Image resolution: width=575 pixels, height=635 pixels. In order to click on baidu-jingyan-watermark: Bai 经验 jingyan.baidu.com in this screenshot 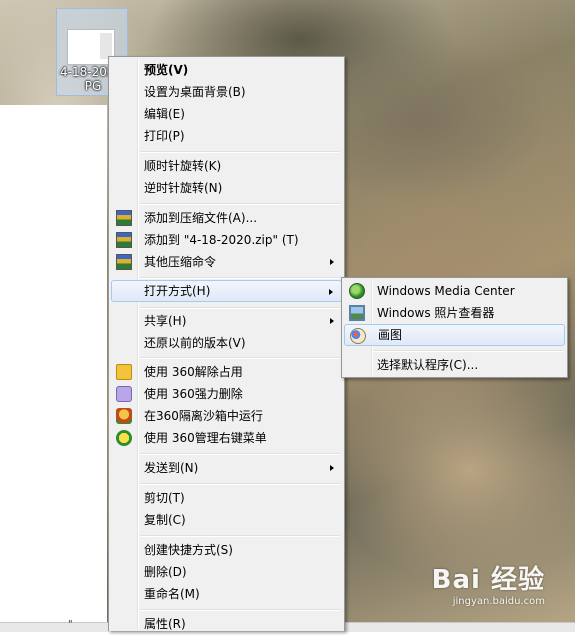, I will do `click(488, 583)`.